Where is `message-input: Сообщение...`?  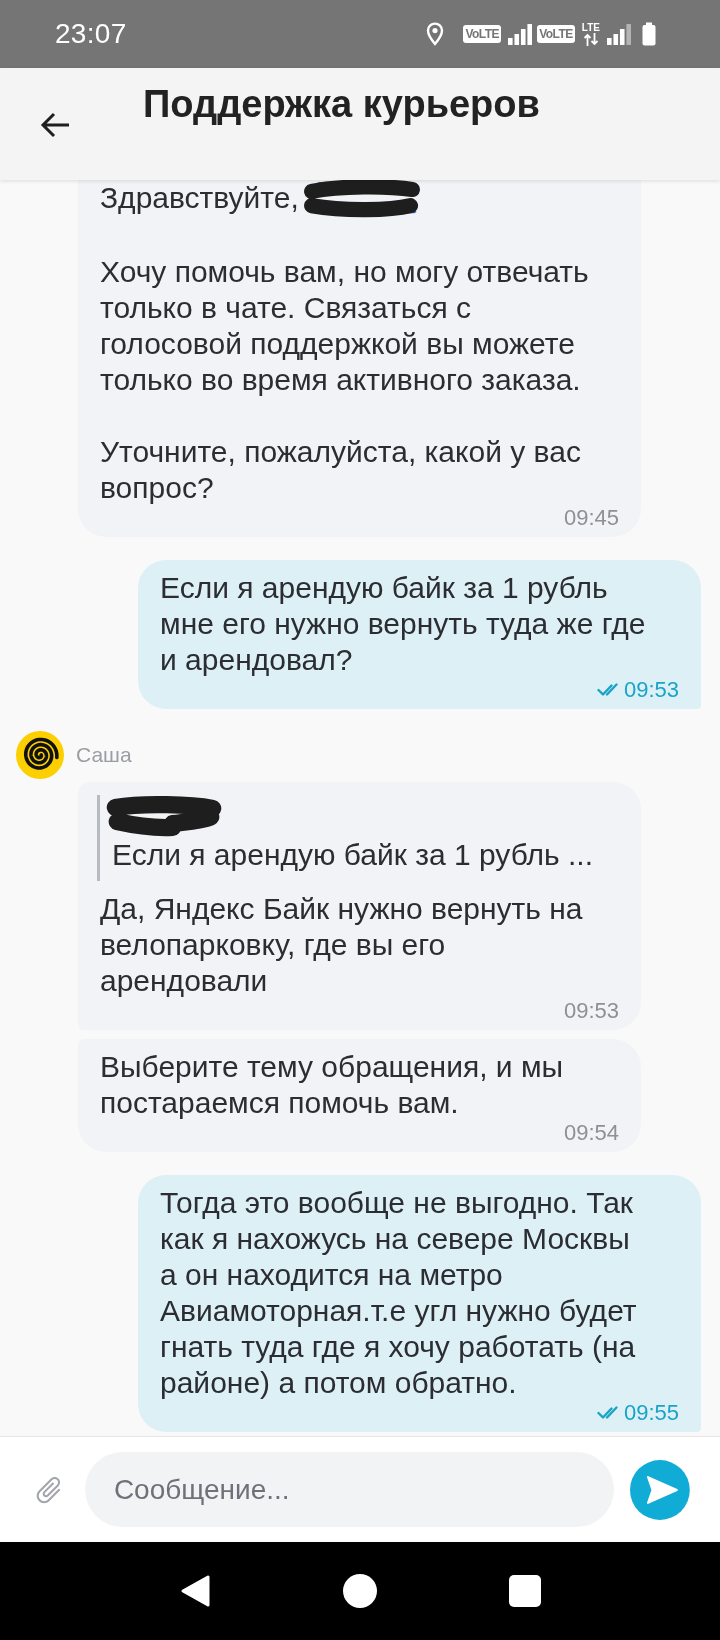 message-input: Сообщение... is located at coordinates (349, 1489).